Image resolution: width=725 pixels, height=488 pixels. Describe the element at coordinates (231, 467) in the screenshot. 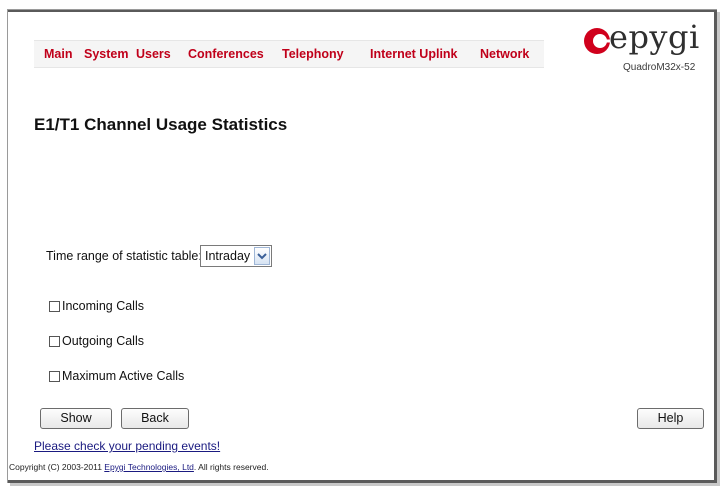

I see `copyright-suffix: . All rights reserved.` at that location.